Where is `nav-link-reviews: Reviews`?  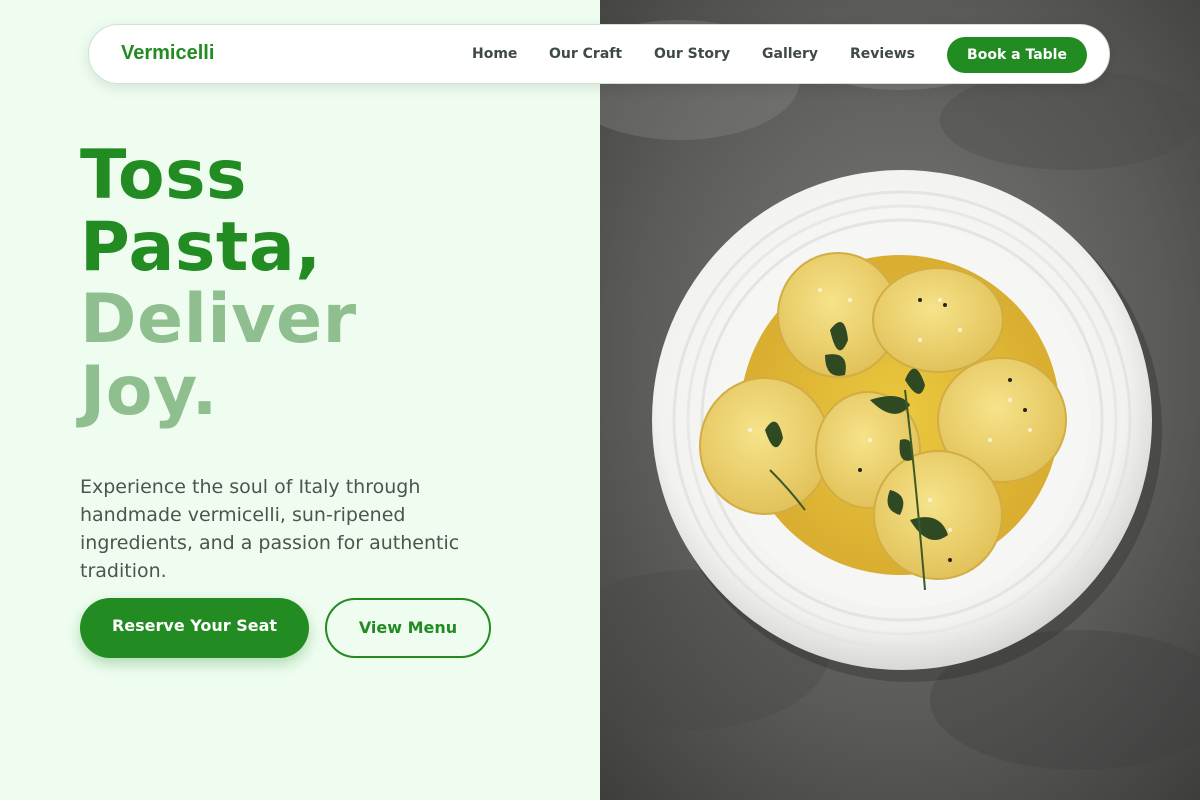 nav-link-reviews: Reviews is located at coordinates (882, 54).